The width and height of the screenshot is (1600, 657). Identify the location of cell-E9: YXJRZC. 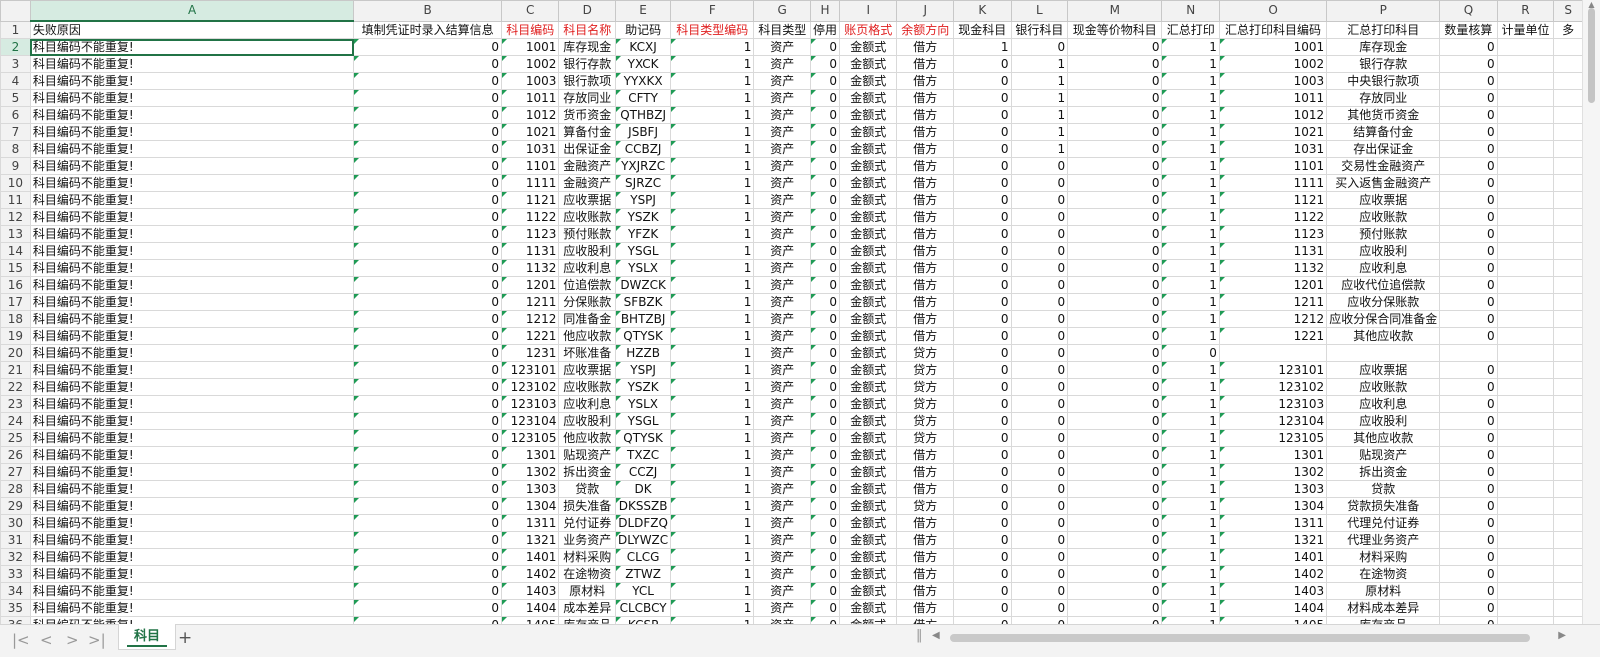
(643, 166).